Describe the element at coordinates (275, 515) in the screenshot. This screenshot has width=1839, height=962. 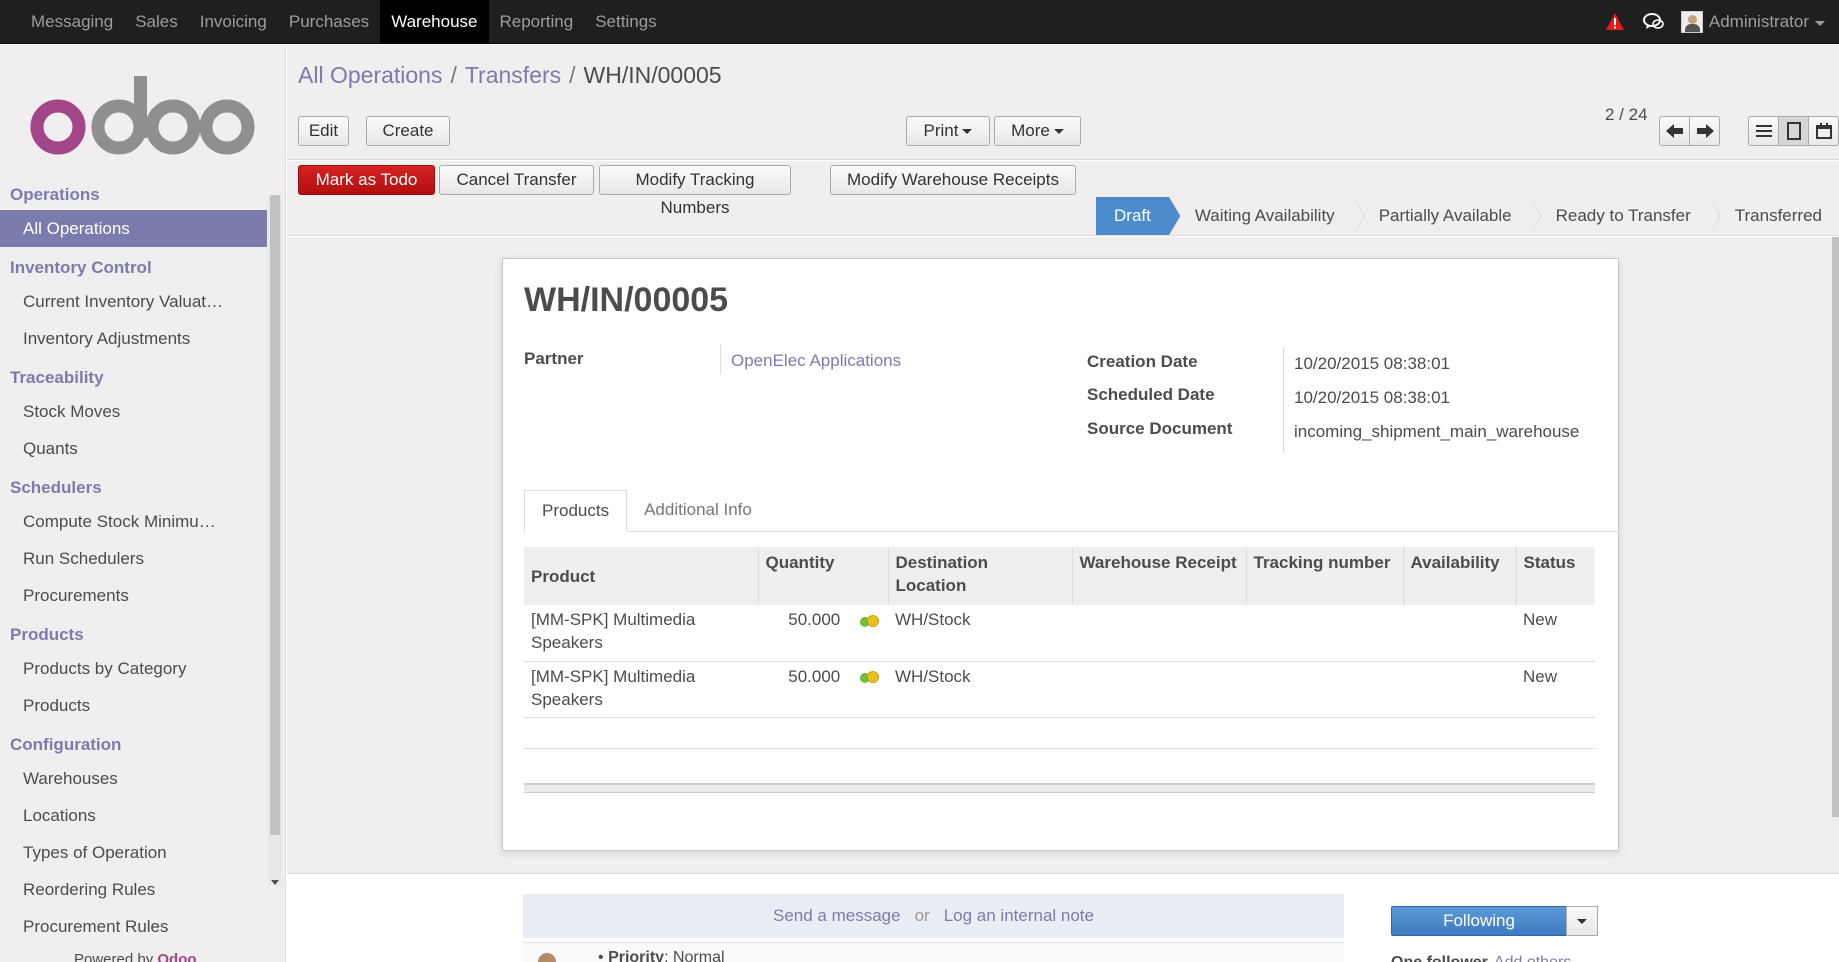
I see `sidebar-scrollbar-thumb` at that location.